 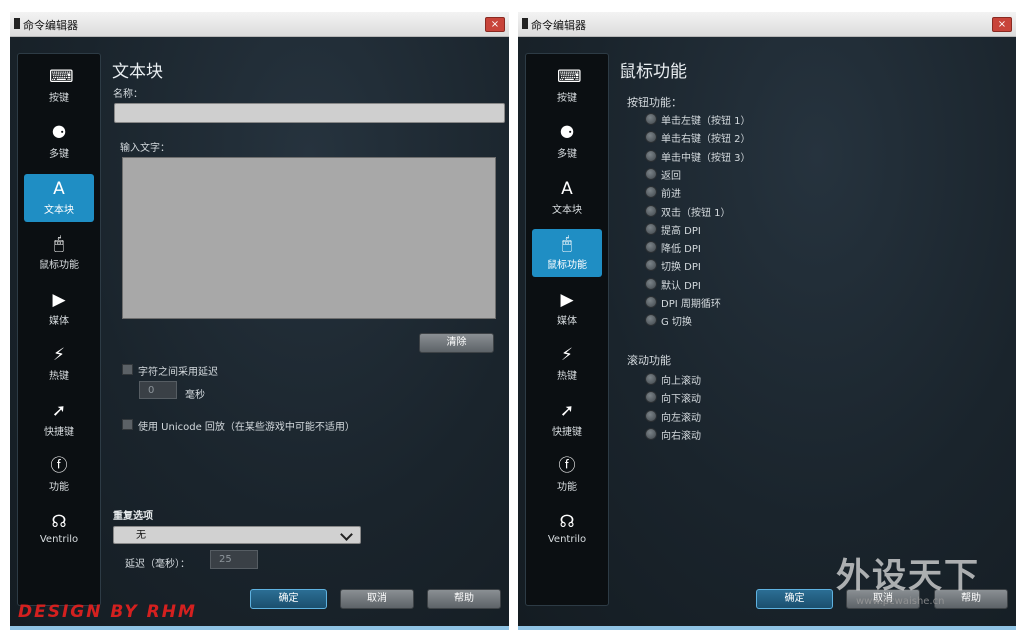 What do you see at coordinates (567, 210) in the screenshot?
I see `sidebar-item-label: 文本块` at bounding box center [567, 210].